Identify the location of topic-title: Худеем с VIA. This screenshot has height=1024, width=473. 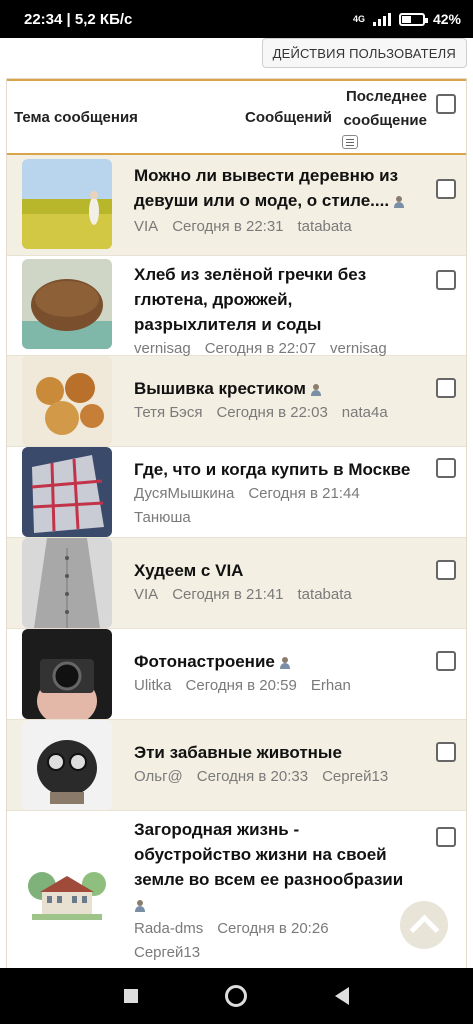
(280, 570).